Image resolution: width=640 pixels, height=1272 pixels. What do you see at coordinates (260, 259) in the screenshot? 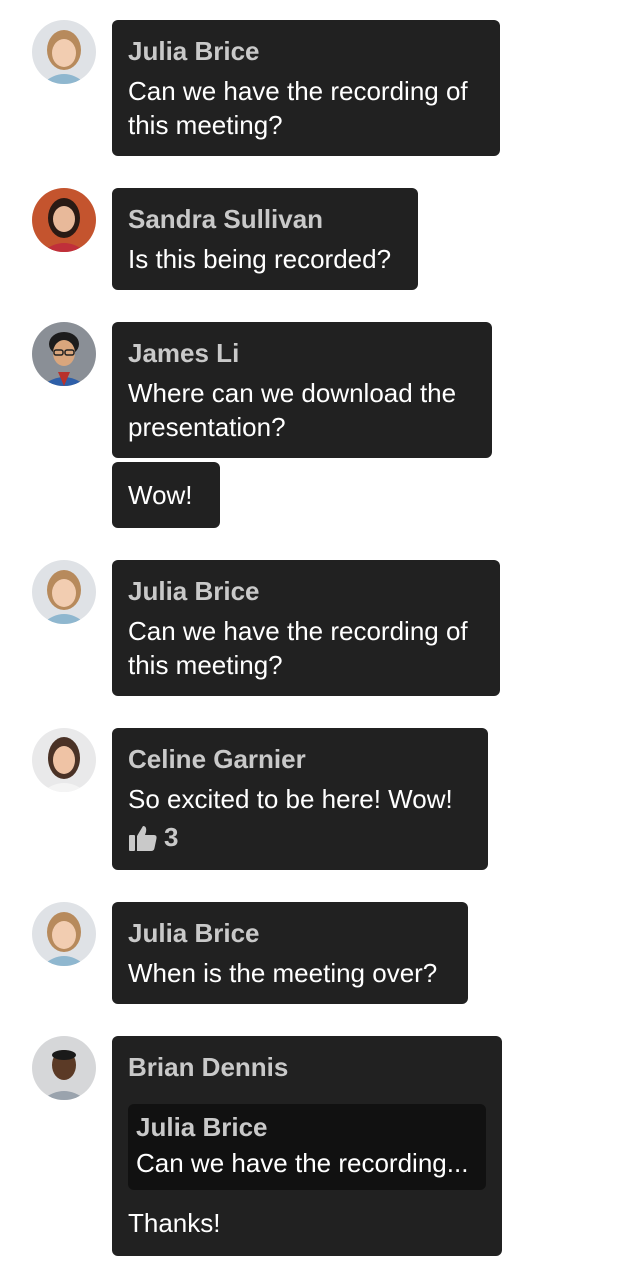
I see `message-text: Is this being recorded?` at bounding box center [260, 259].